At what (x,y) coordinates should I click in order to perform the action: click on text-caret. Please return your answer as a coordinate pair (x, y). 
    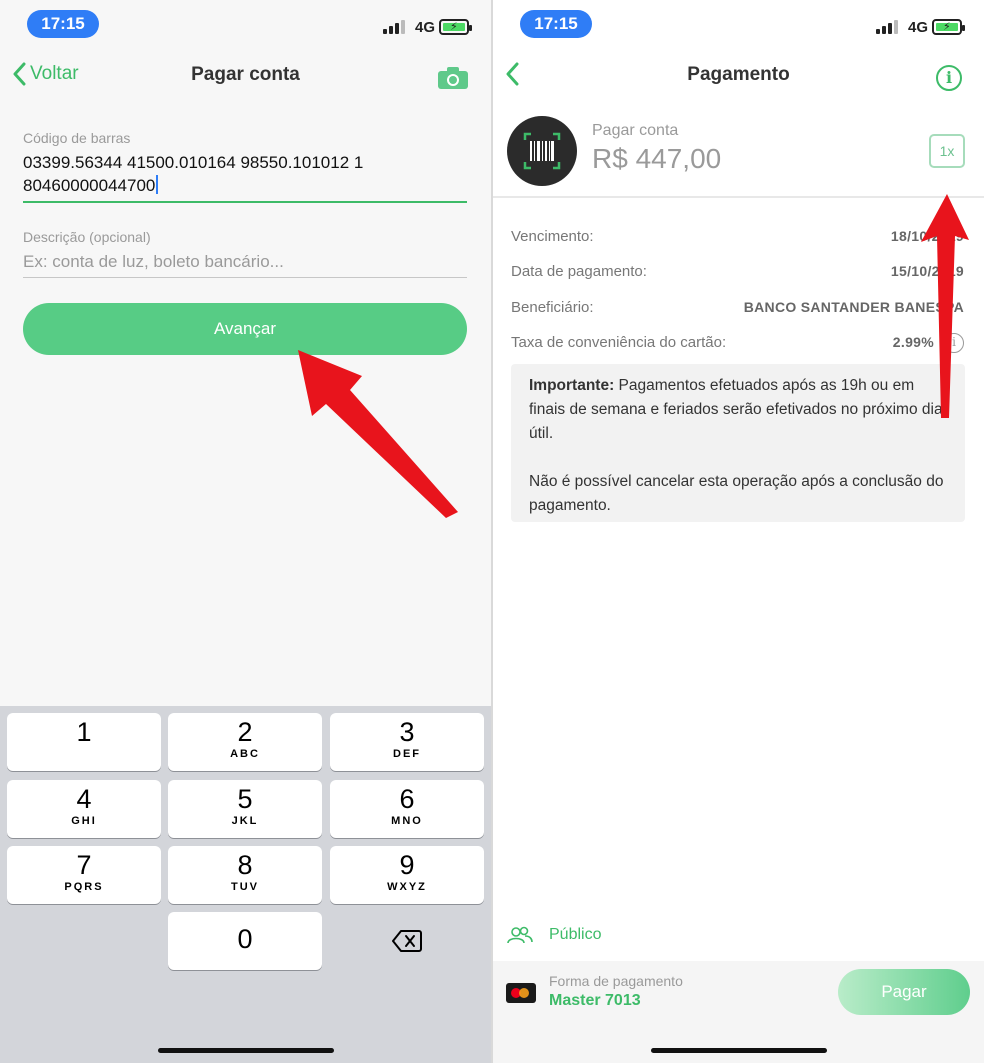
    Looking at the image, I should click on (157, 184).